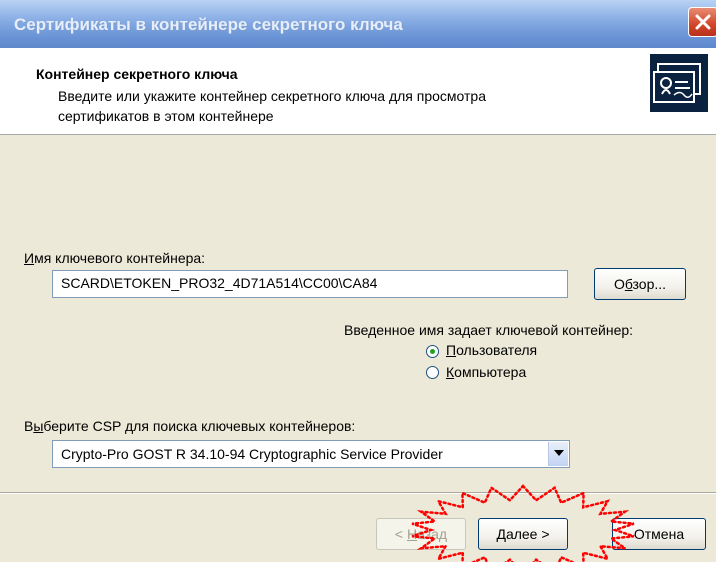 This screenshot has height=562, width=716. I want to click on chevron-down-icon, so click(559, 453).